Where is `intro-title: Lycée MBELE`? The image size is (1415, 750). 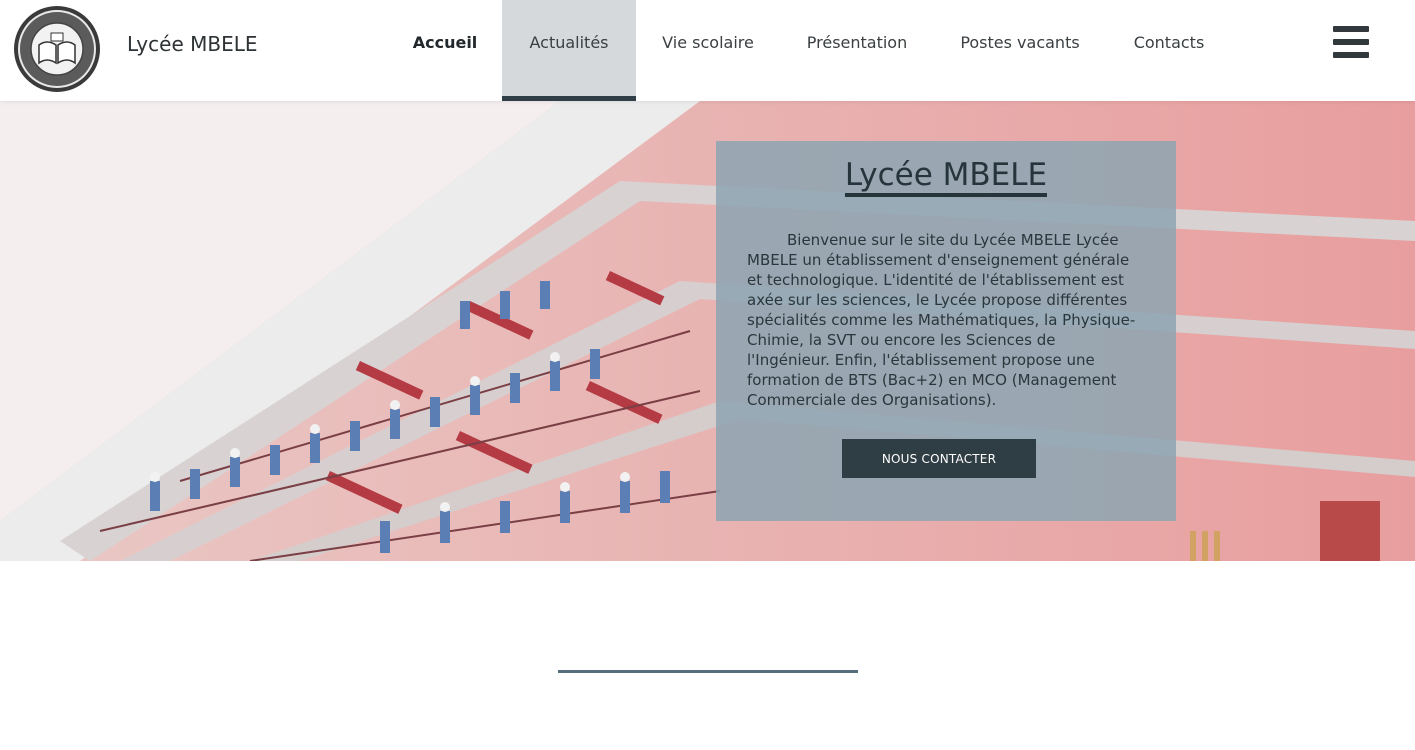 intro-title: Lycée MBELE is located at coordinates (946, 177).